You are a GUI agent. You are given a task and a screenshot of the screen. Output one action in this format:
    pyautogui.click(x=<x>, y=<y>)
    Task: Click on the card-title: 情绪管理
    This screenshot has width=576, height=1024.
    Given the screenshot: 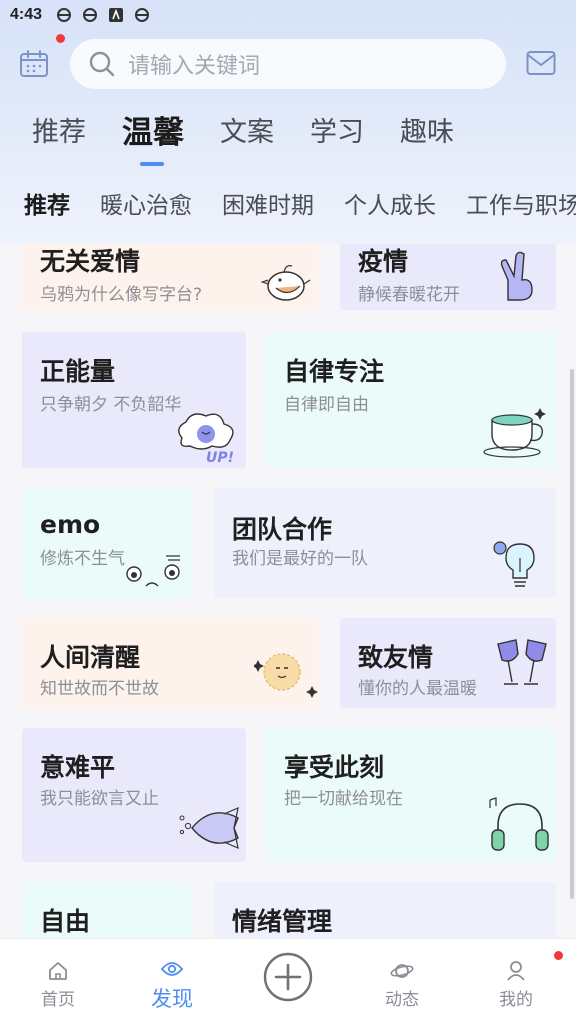 What is the action you would take?
    pyautogui.click(x=282, y=921)
    